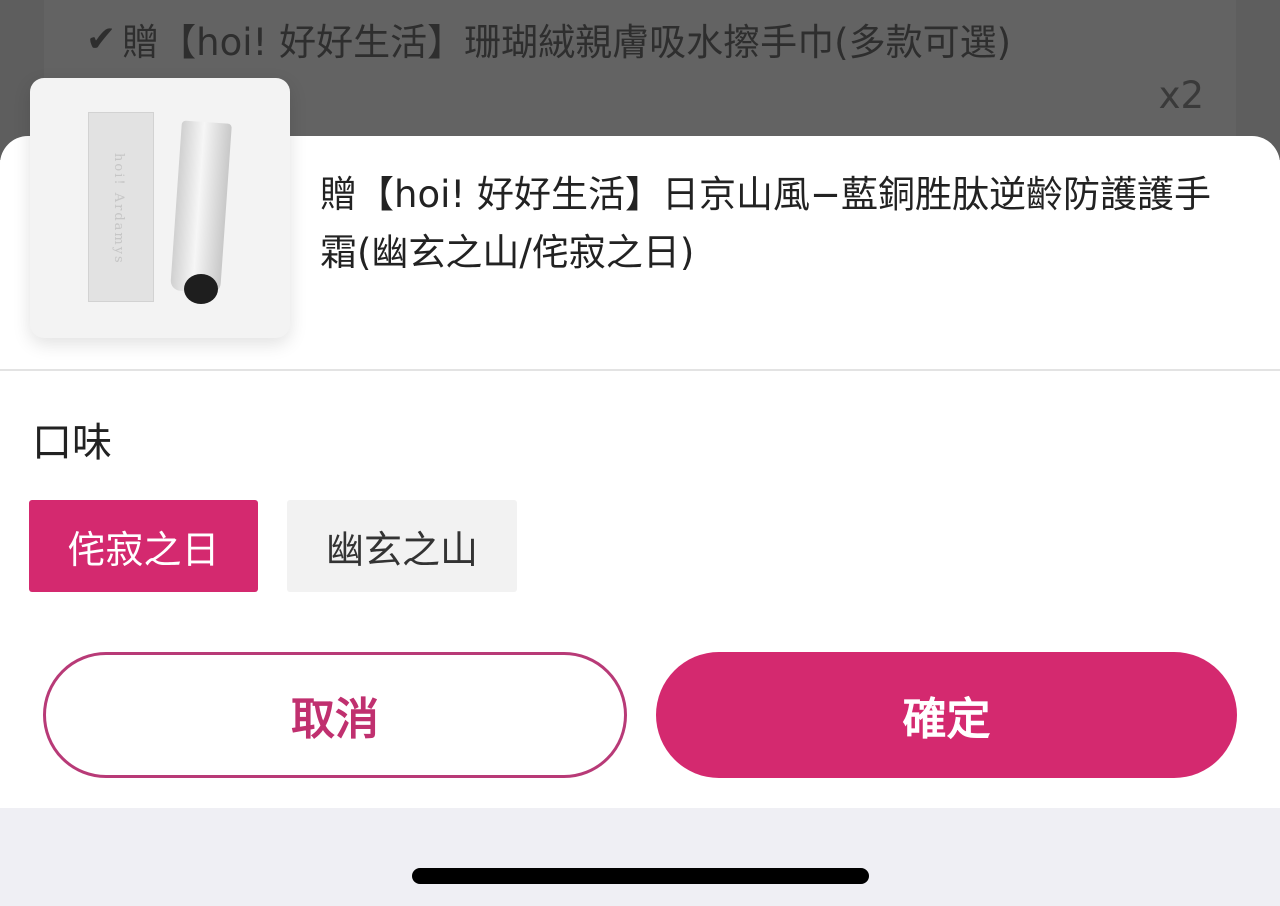 The image size is (1280, 906). Describe the element at coordinates (1181, 95) in the screenshot. I see `background-item-quantity: x2` at that location.